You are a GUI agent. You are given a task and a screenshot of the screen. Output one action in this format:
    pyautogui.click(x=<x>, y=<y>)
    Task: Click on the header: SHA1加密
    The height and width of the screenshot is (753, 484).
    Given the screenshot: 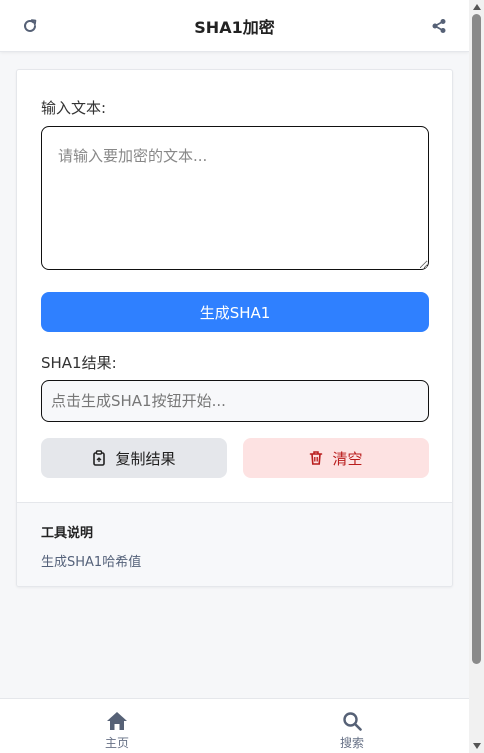 What is the action you would take?
    pyautogui.click(x=234, y=26)
    